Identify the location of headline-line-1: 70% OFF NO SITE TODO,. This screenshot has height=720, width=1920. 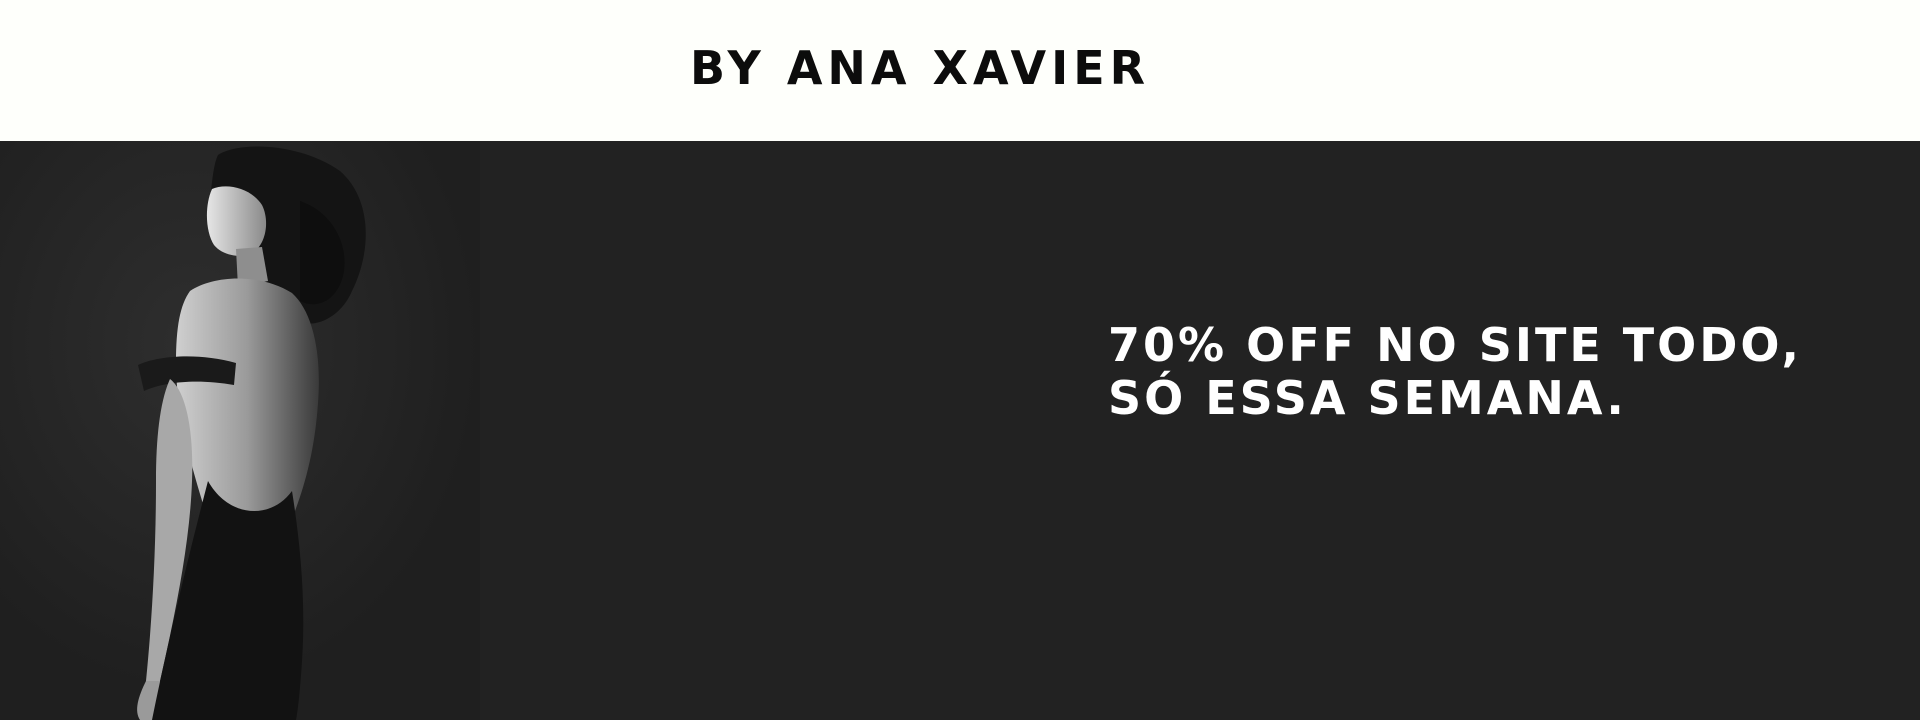
(1455, 345).